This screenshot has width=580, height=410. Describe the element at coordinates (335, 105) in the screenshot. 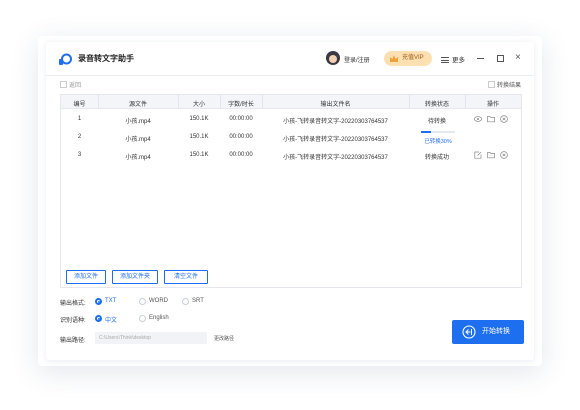

I see `header-output: 输出文件名` at that location.